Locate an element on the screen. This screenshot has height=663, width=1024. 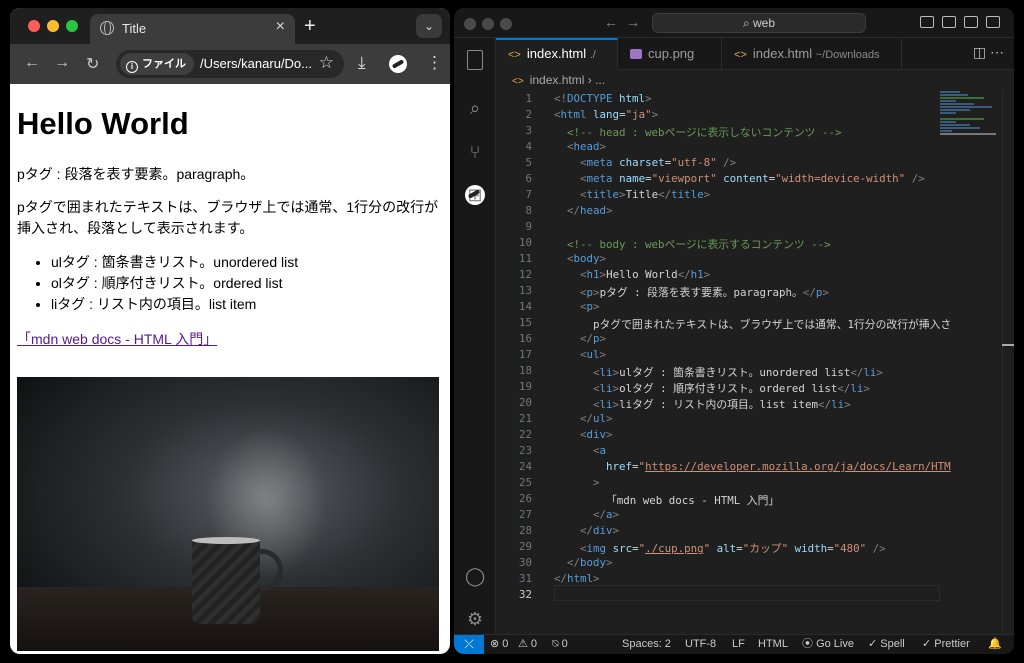
download-icon: ⤓ is located at coordinates (362, 63).